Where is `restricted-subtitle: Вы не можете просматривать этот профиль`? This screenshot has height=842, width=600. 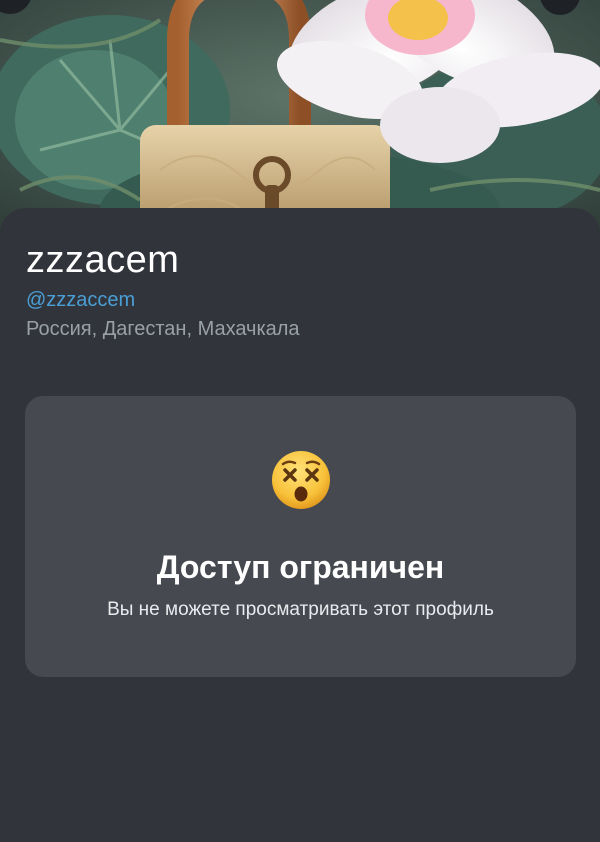
restricted-subtitle: Вы не можете просматривать этот профиль is located at coordinates (300, 609).